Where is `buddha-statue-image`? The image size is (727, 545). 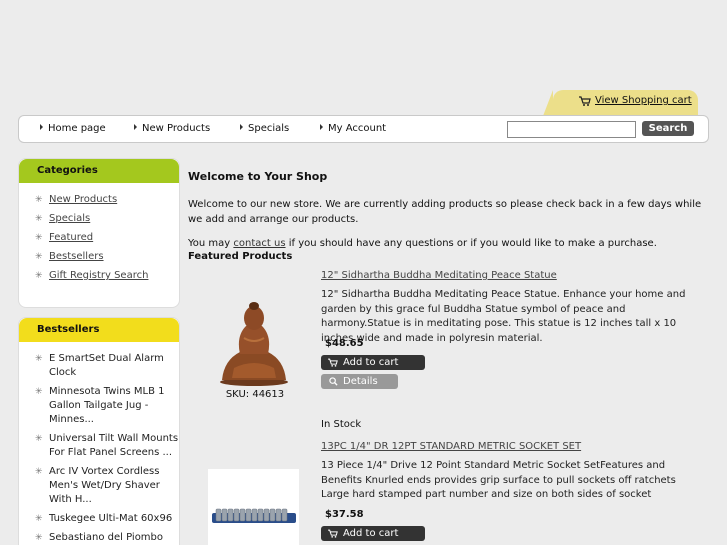
buddha-statue-image is located at coordinates (254, 344).